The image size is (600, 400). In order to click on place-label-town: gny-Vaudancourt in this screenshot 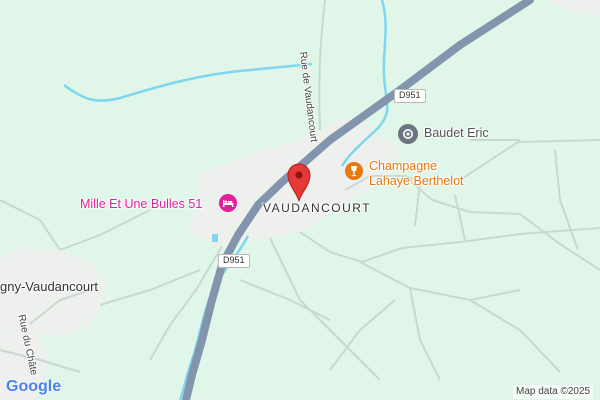, I will do `click(49, 286)`.